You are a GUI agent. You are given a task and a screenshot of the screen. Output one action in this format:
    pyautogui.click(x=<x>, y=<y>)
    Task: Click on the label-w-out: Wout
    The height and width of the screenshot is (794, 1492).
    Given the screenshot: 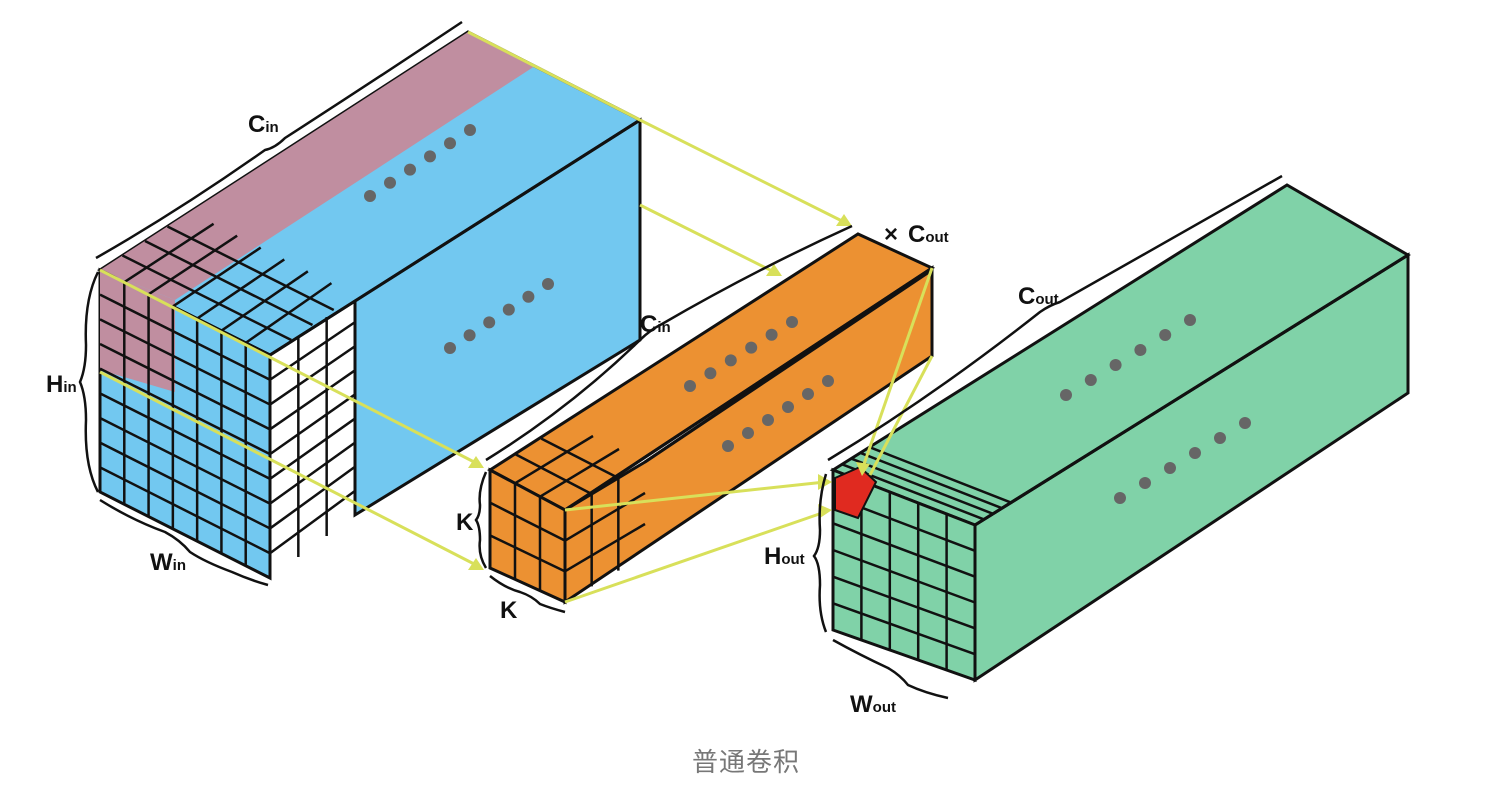 What is the action you would take?
    pyautogui.click(x=873, y=704)
    